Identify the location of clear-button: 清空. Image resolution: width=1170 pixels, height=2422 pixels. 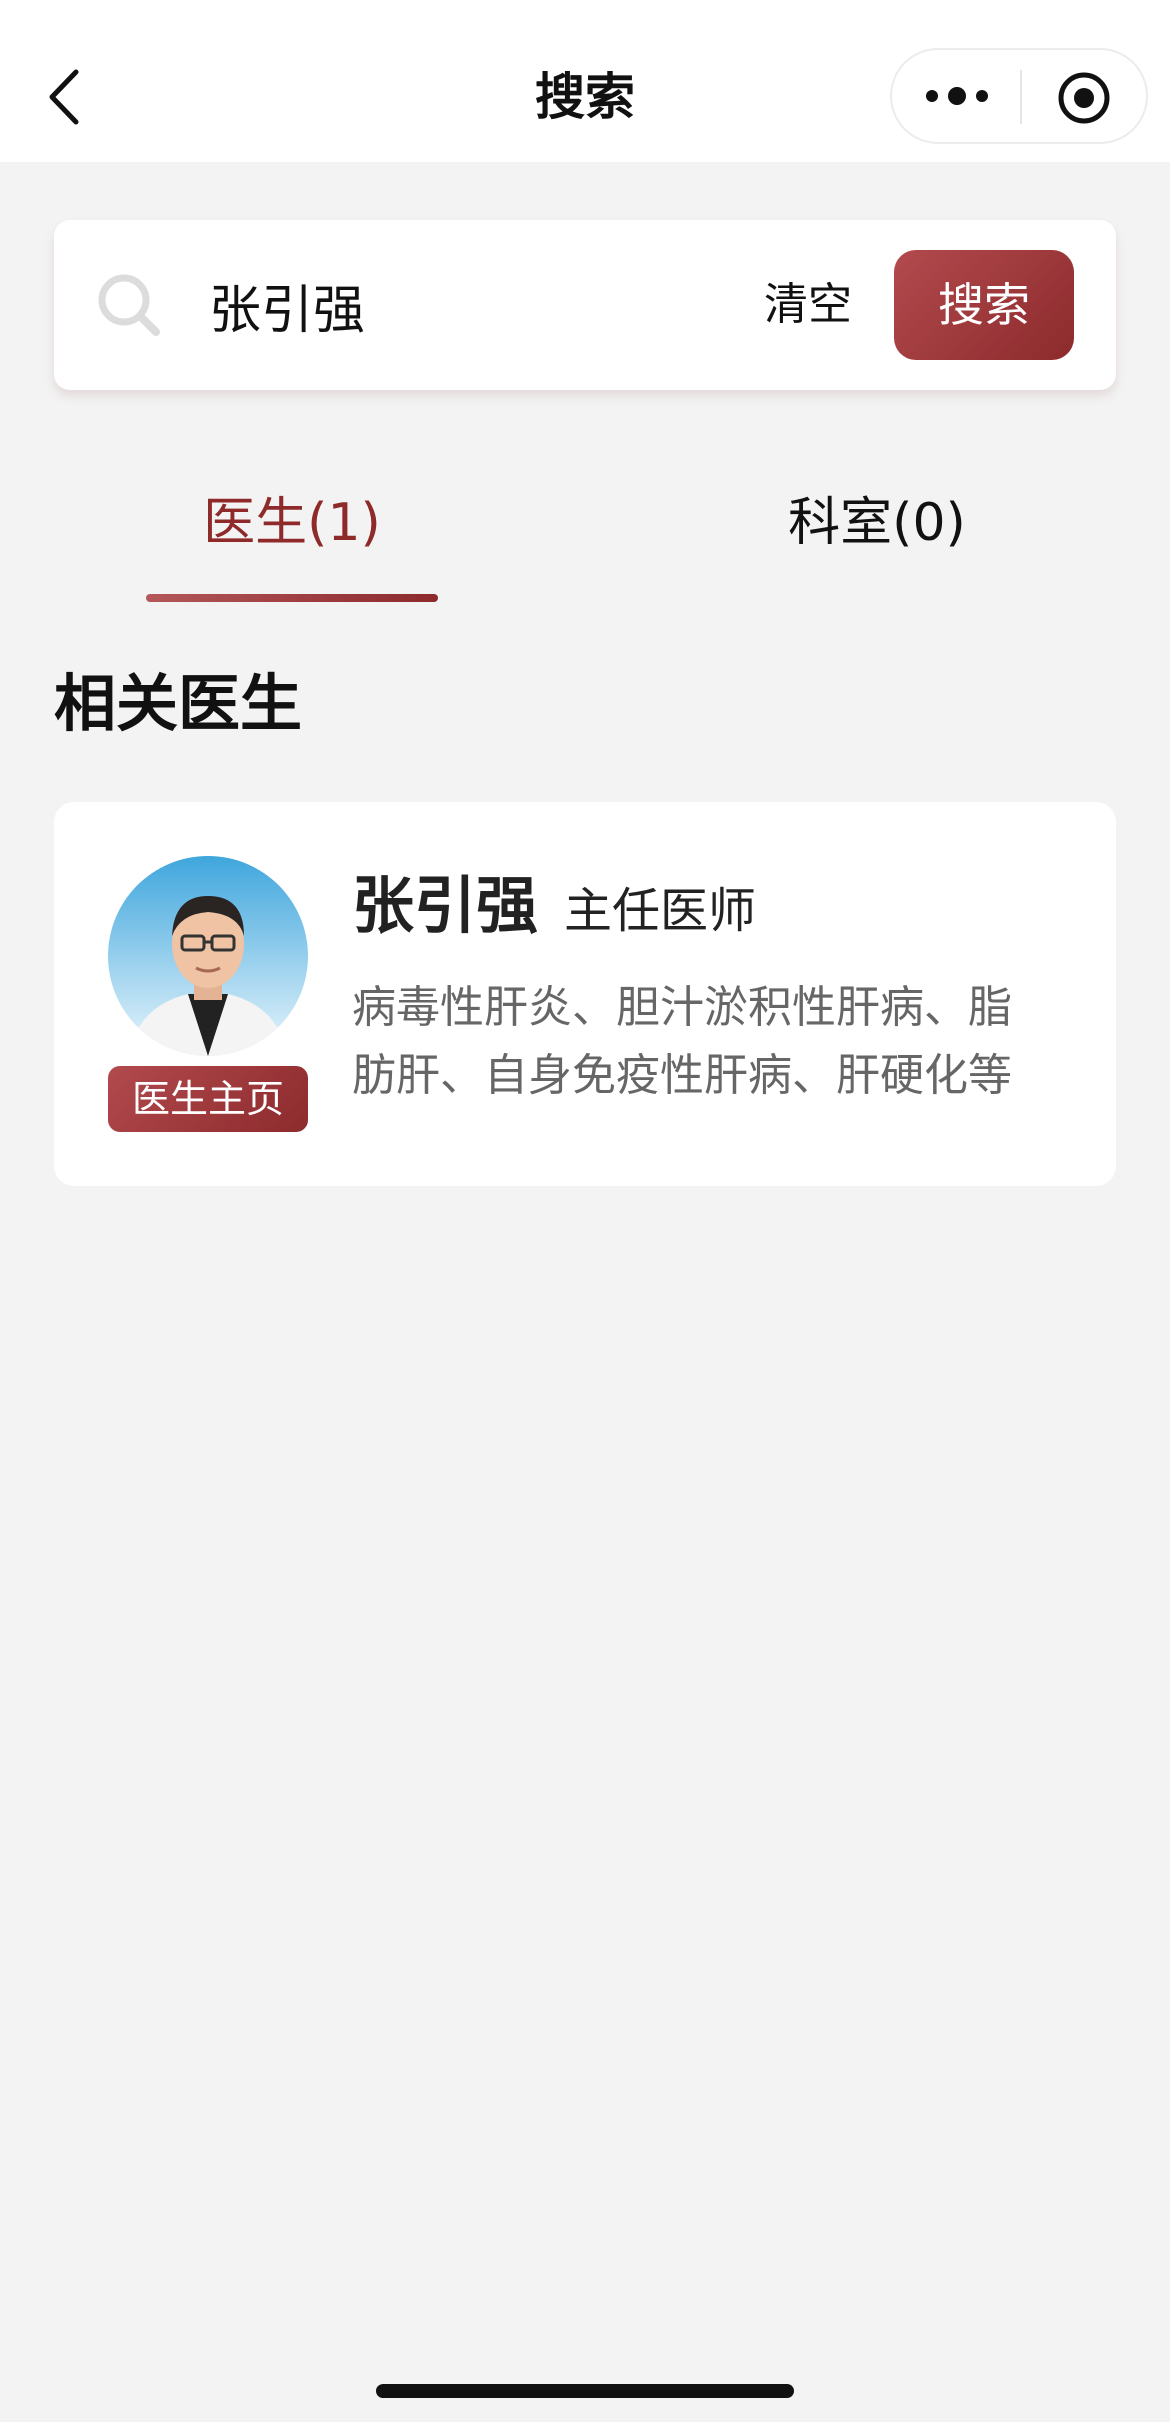
(808, 305).